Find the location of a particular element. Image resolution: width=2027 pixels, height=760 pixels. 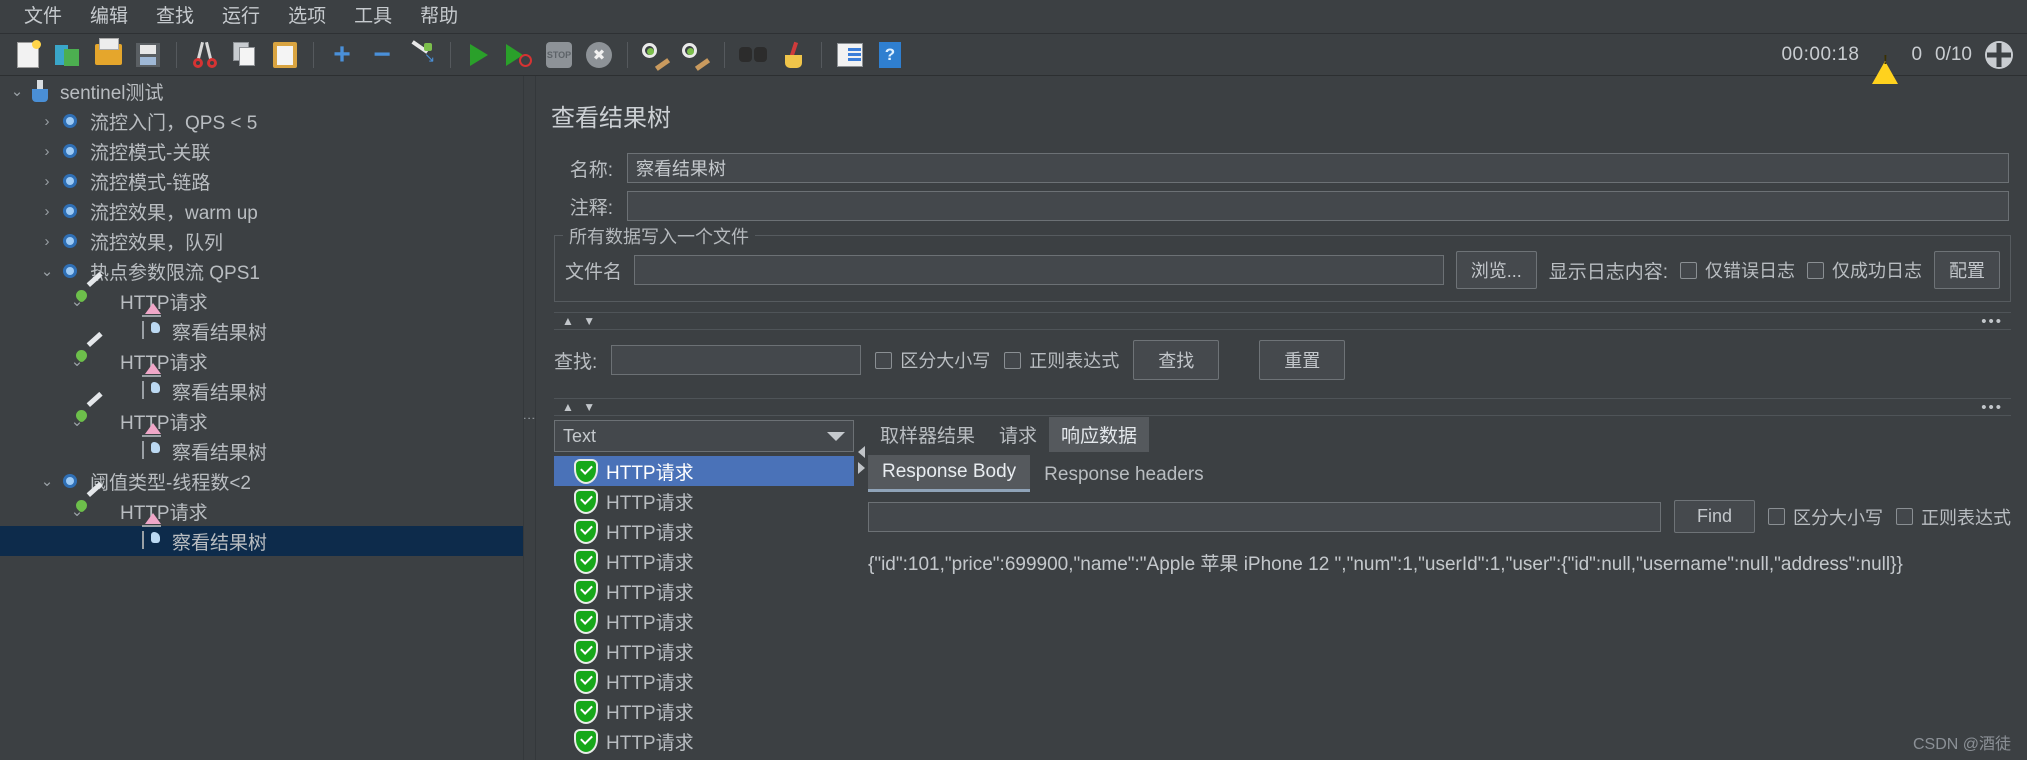

renderer-select: Text is located at coordinates (704, 436).